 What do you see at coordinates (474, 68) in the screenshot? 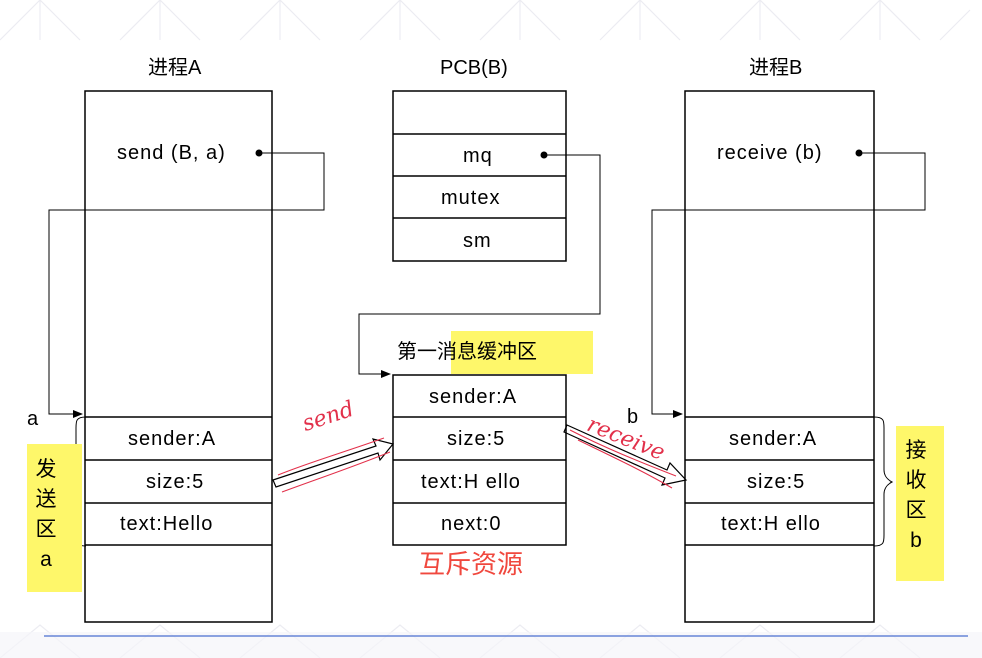
I see `pcb-title: PCB(B)` at bounding box center [474, 68].